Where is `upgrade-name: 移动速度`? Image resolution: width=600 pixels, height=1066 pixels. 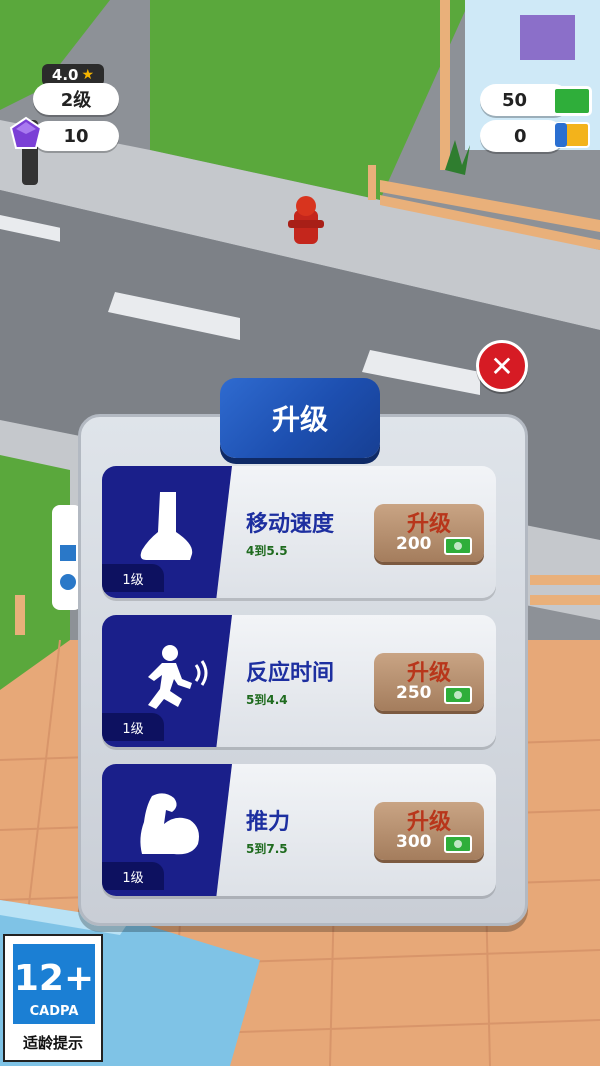 upgrade-name: 移动速度 is located at coordinates (290, 524).